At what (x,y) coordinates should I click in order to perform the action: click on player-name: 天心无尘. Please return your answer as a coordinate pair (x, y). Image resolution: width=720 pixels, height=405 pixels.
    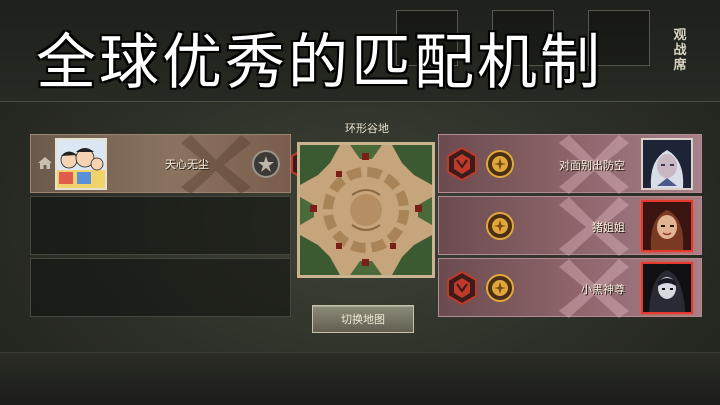
    Looking at the image, I should click on (187, 164).